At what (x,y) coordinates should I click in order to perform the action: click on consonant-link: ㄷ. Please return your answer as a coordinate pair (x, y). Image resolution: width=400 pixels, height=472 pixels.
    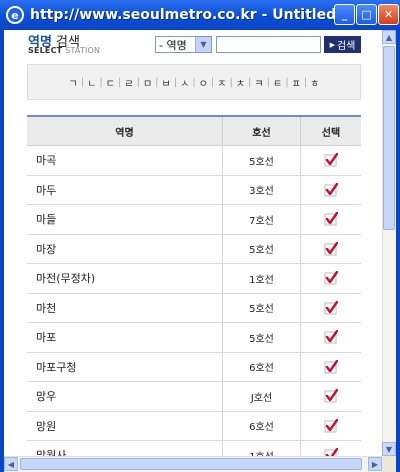
    Looking at the image, I should click on (110, 82).